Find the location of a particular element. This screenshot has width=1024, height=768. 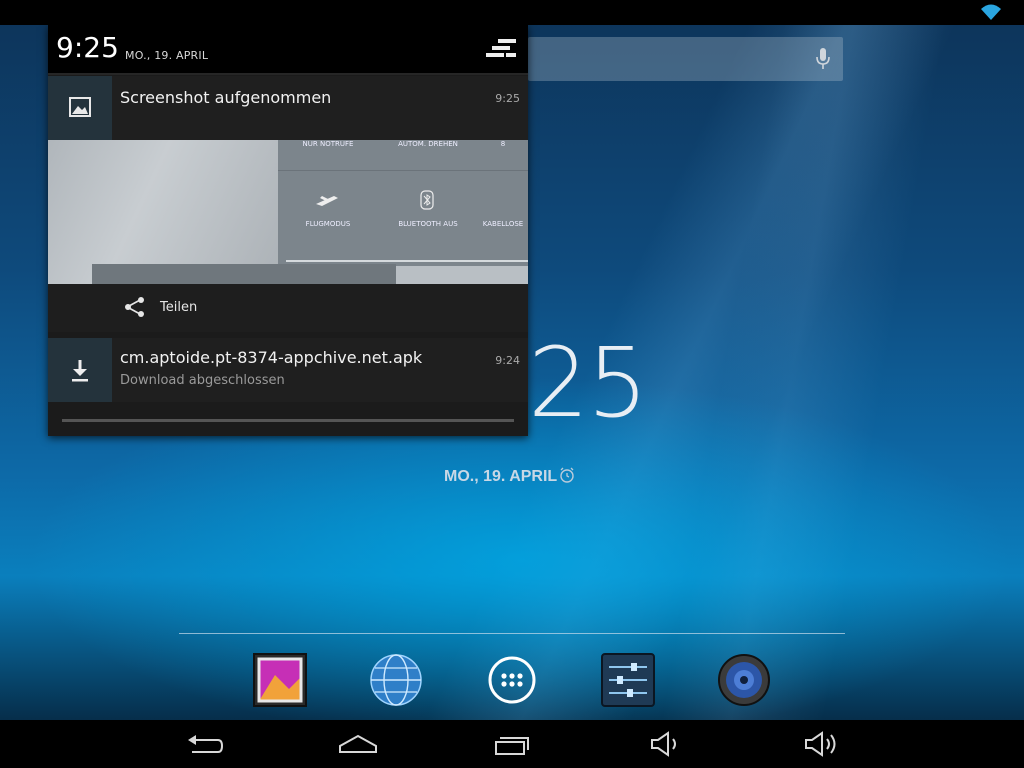

navigation-bar is located at coordinates (512, 744).